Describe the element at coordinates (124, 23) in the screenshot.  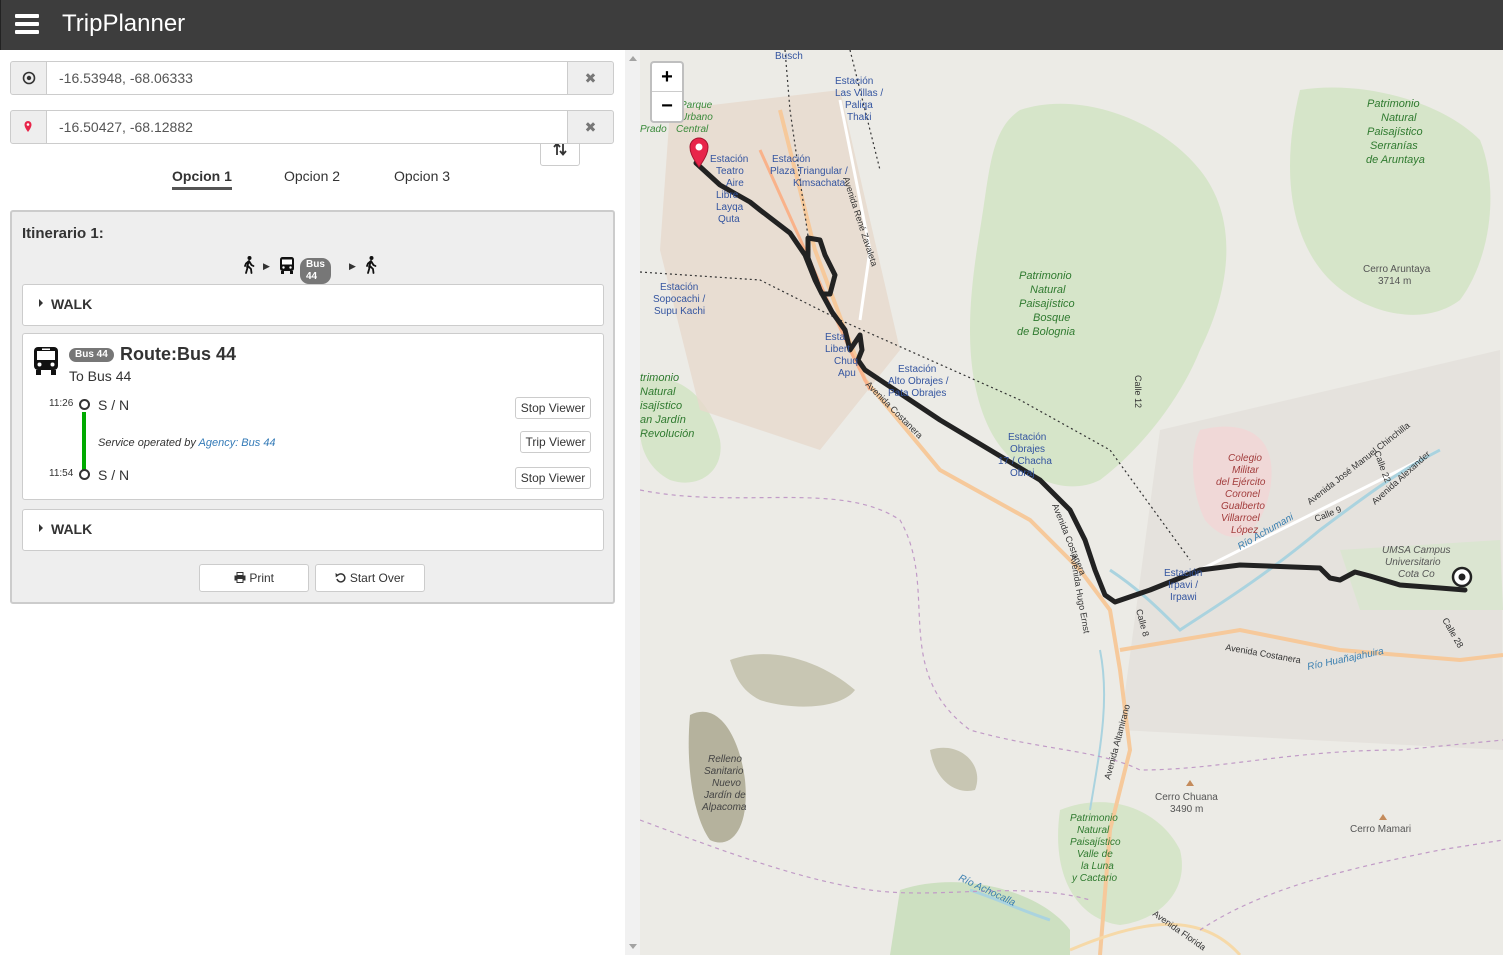
I see `app-title: TripPlanner` at that location.